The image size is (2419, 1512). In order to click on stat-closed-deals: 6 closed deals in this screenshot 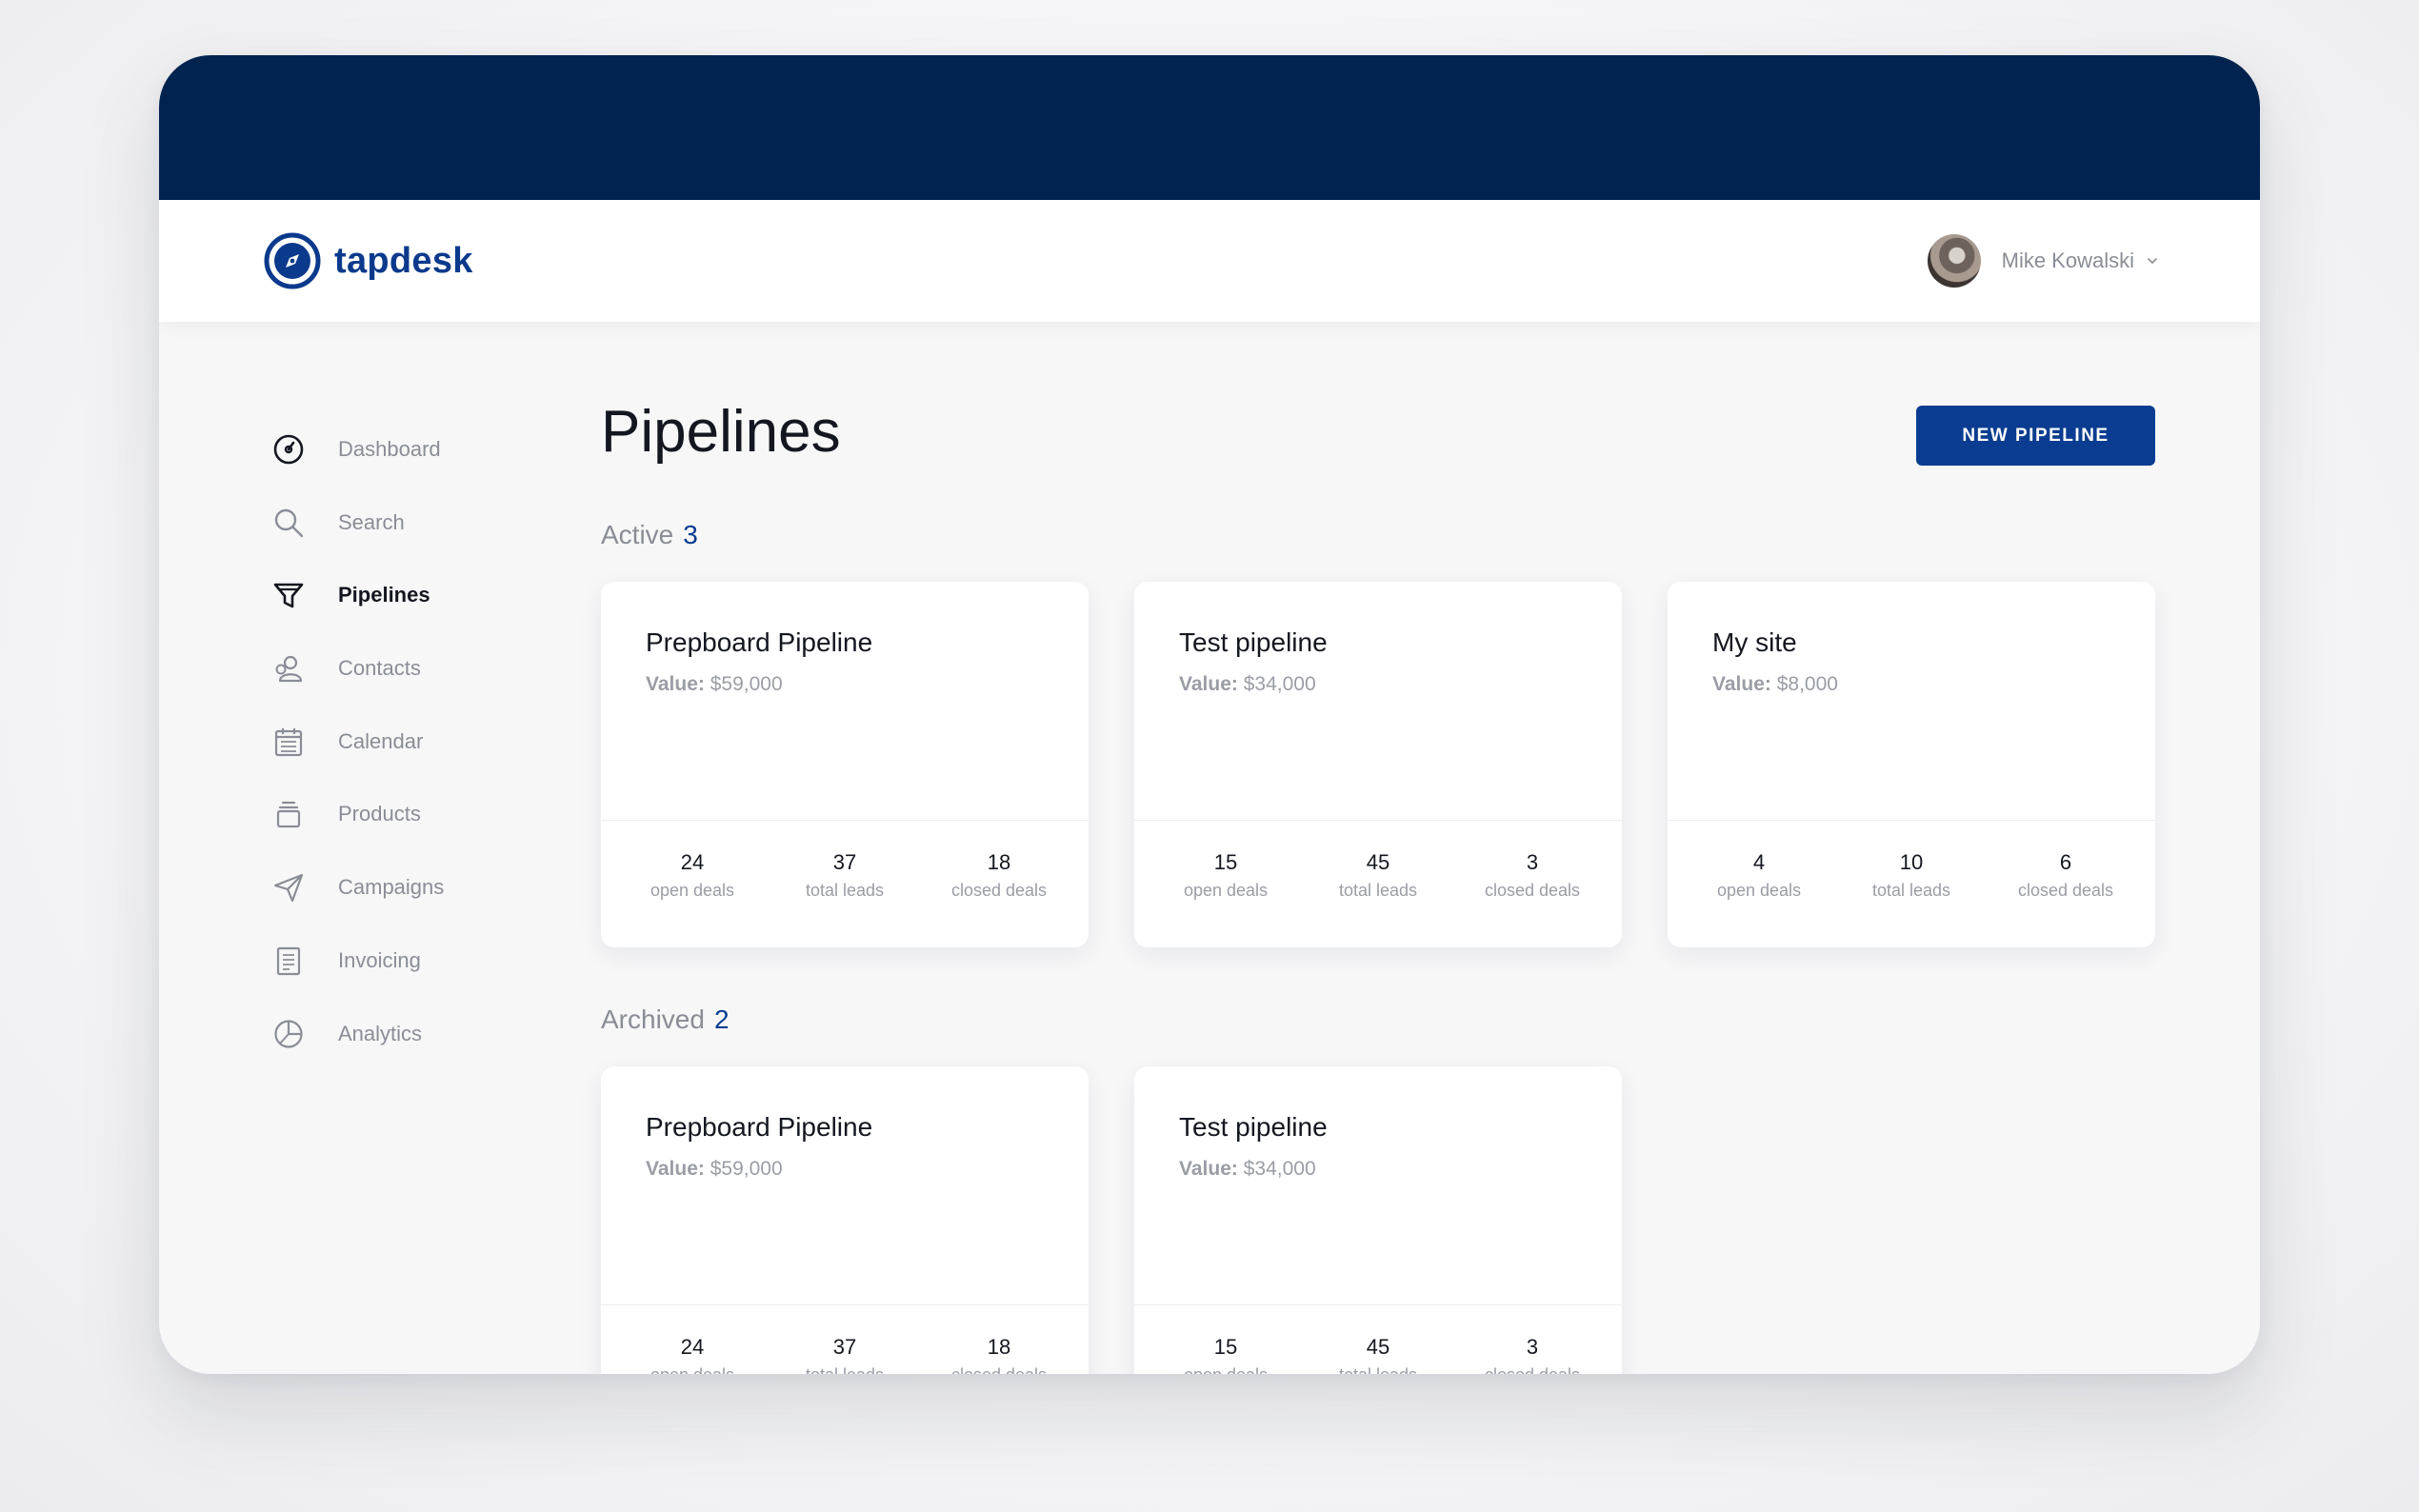, I will do `click(2065, 875)`.